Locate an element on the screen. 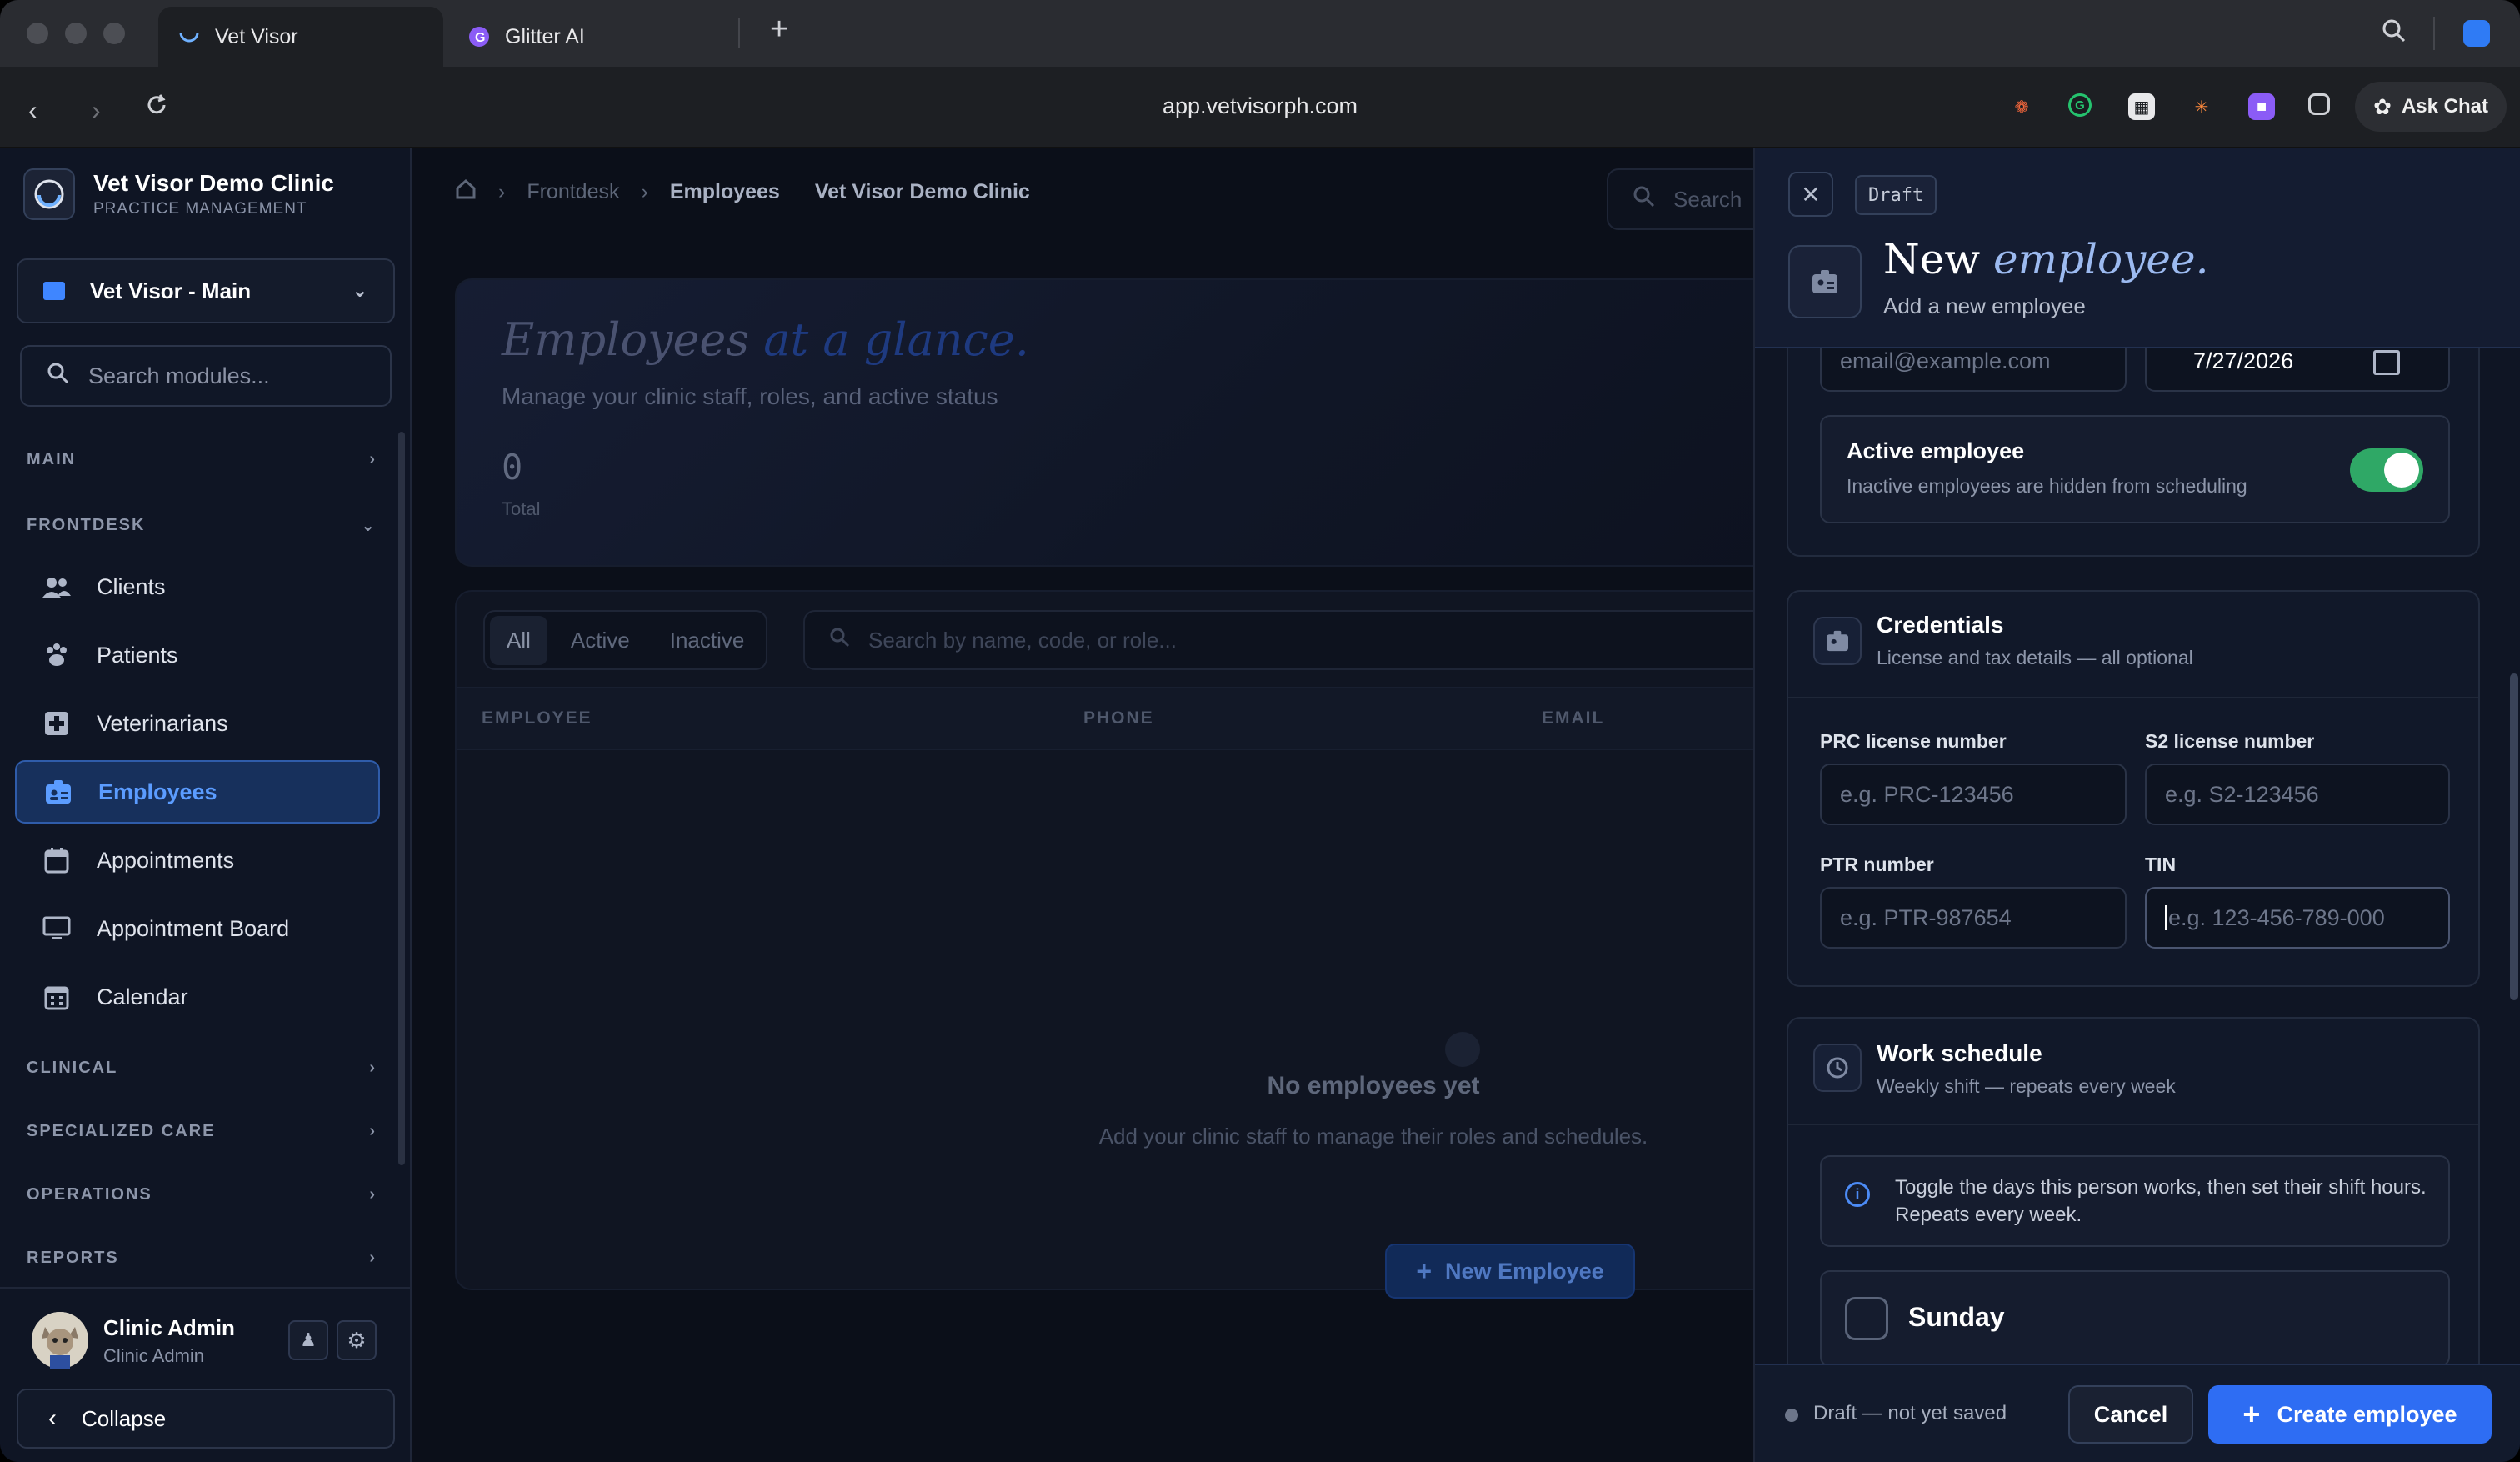  date-field: 7/27/2026 is located at coordinates (2297, 370).